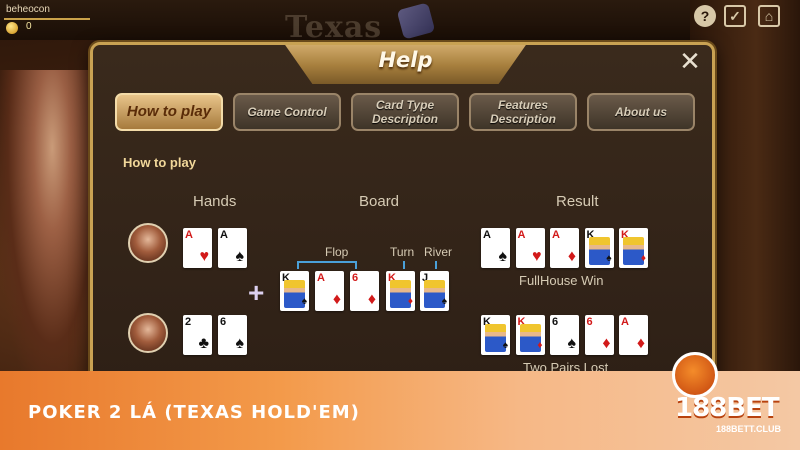 The image size is (800, 450). I want to click on user-info: beheocon 0, so click(47, 21).